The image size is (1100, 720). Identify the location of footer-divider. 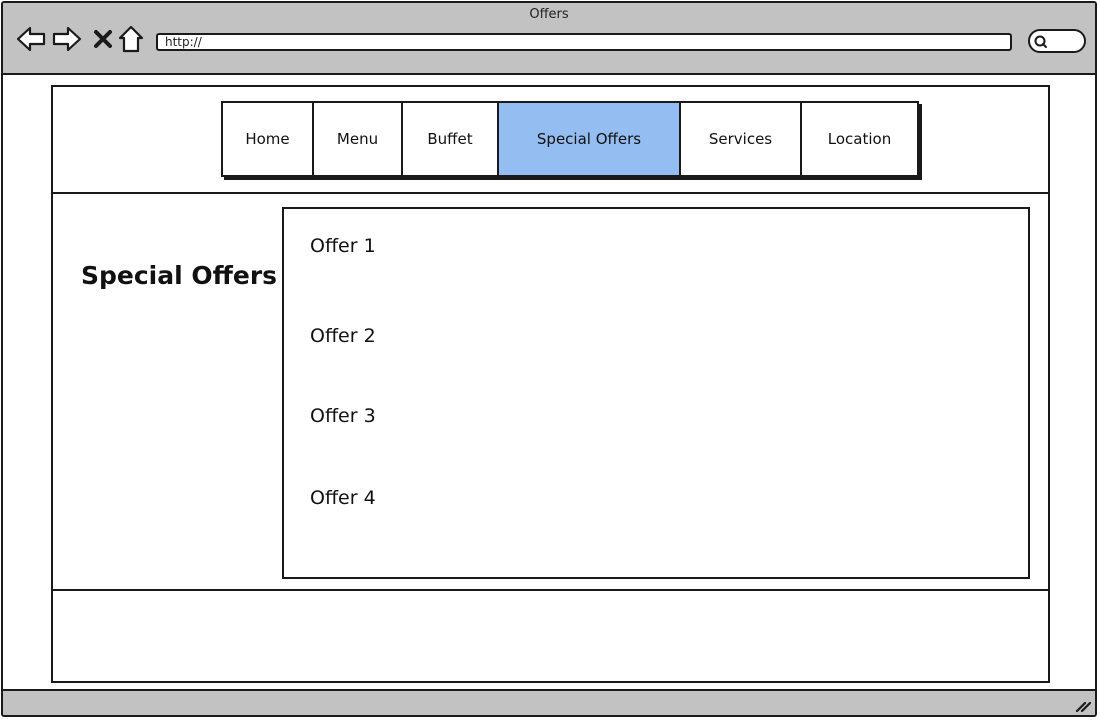
(550, 590).